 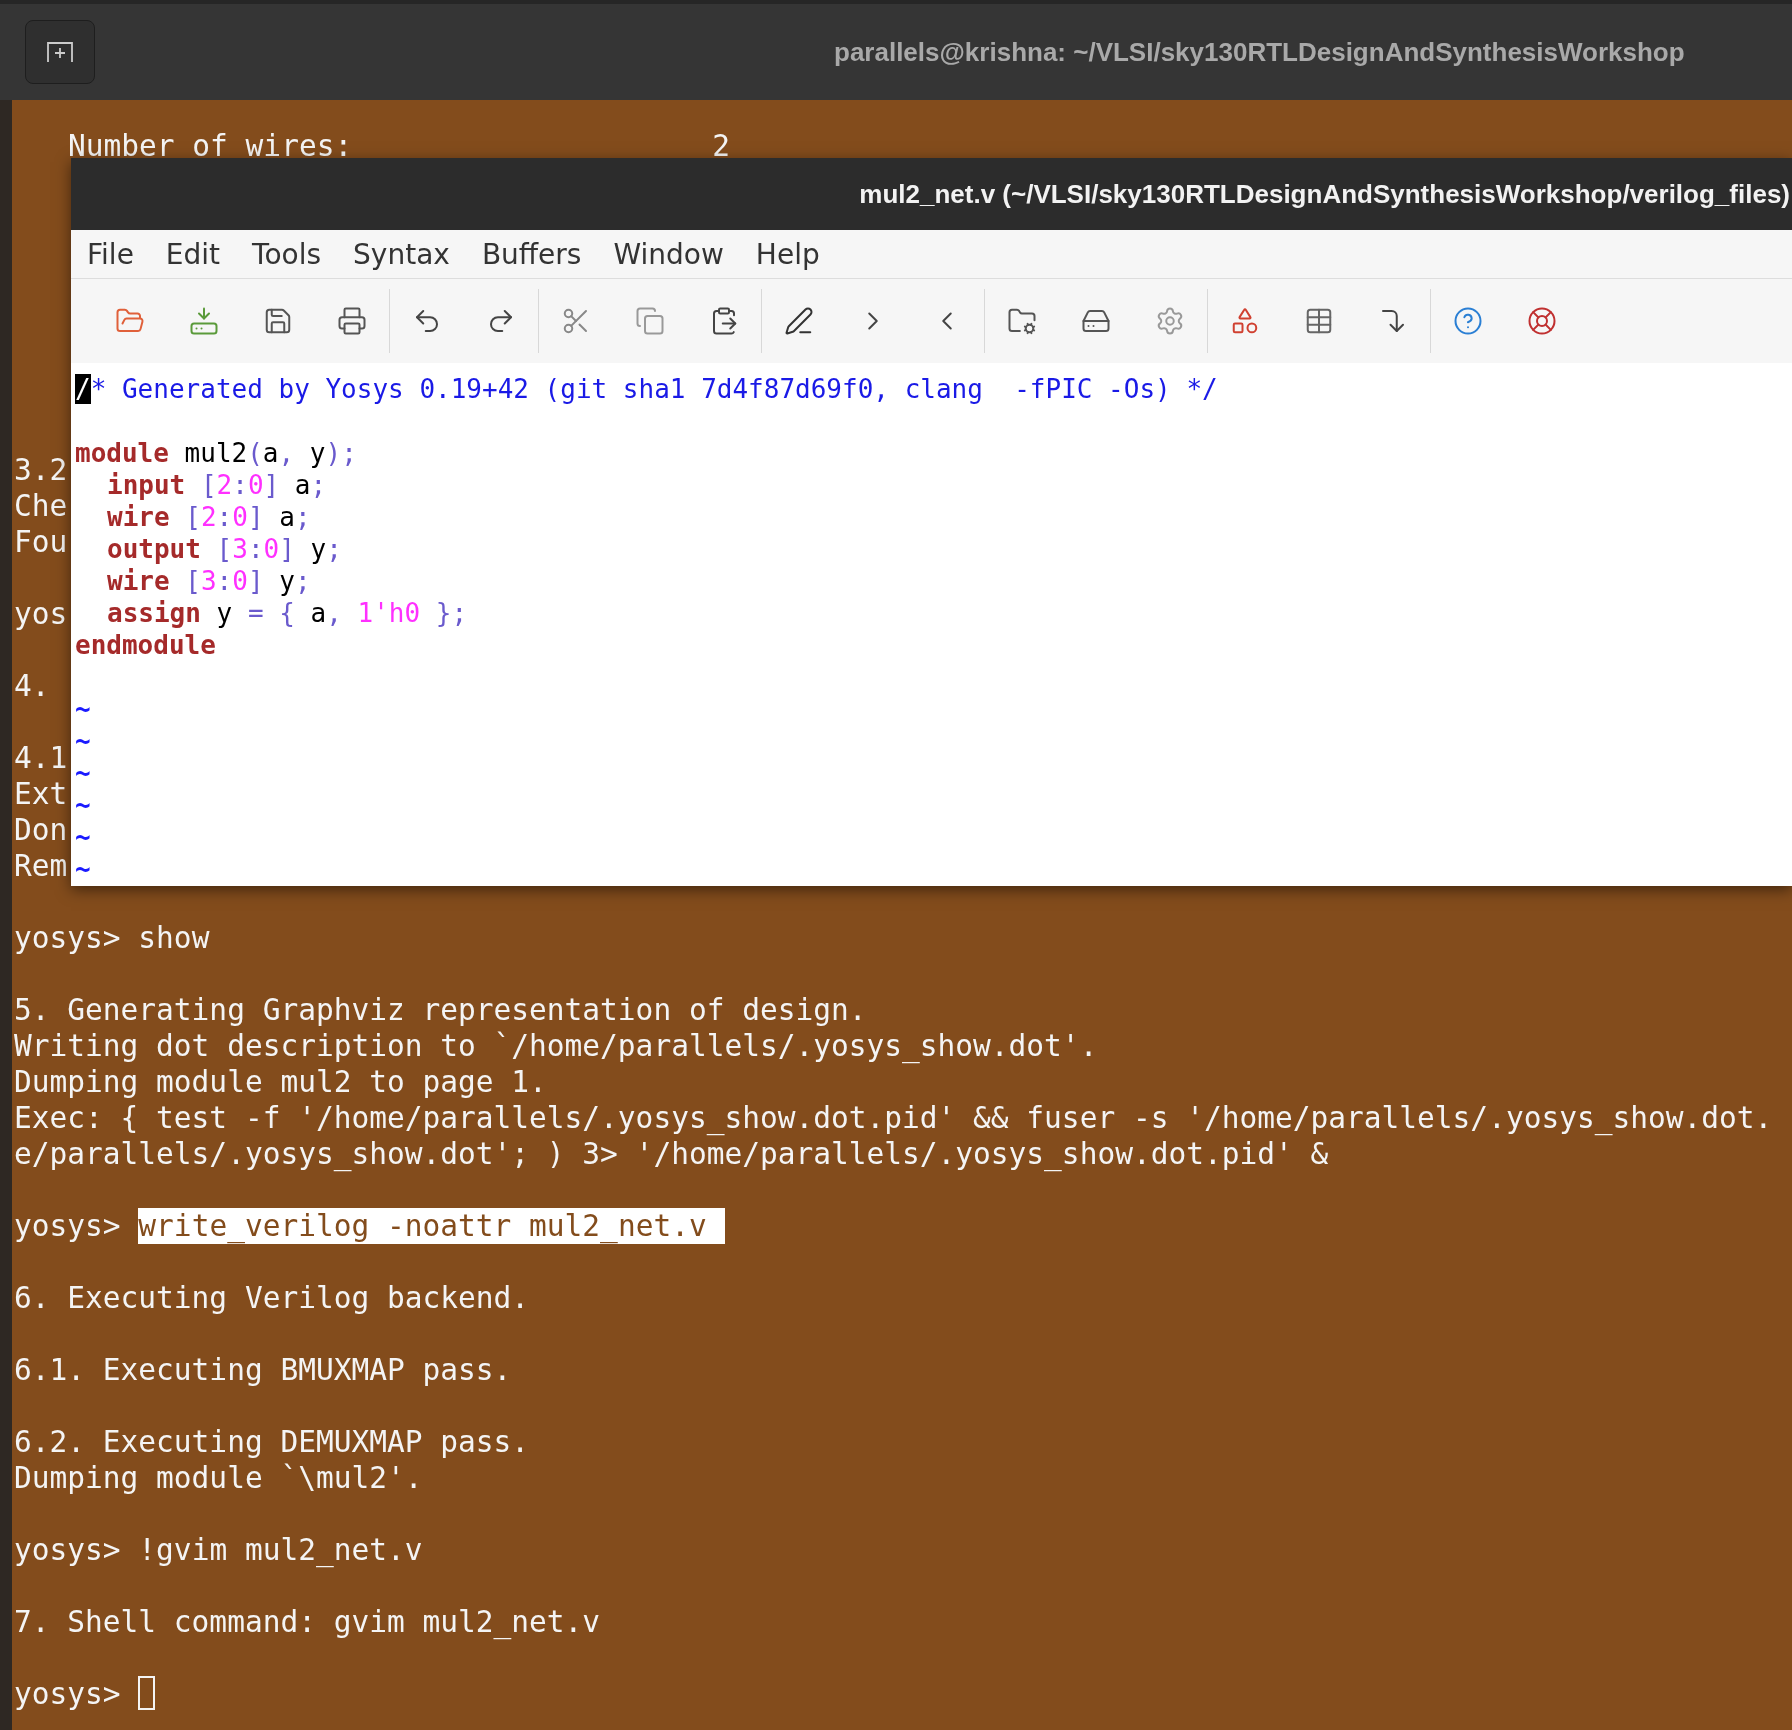 What do you see at coordinates (1542, 321) in the screenshot?
I see `lifebuoy-icon` at bounding box center [1542, 321].